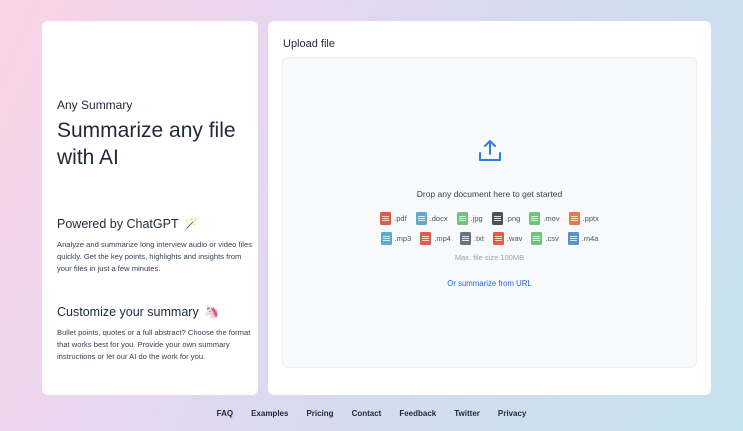 The image size is (743, 431). Describe the element at coordinates (118, 224) in the screenshot. I see `section-powered-title-text: Powered by ChatGPT` at that location.